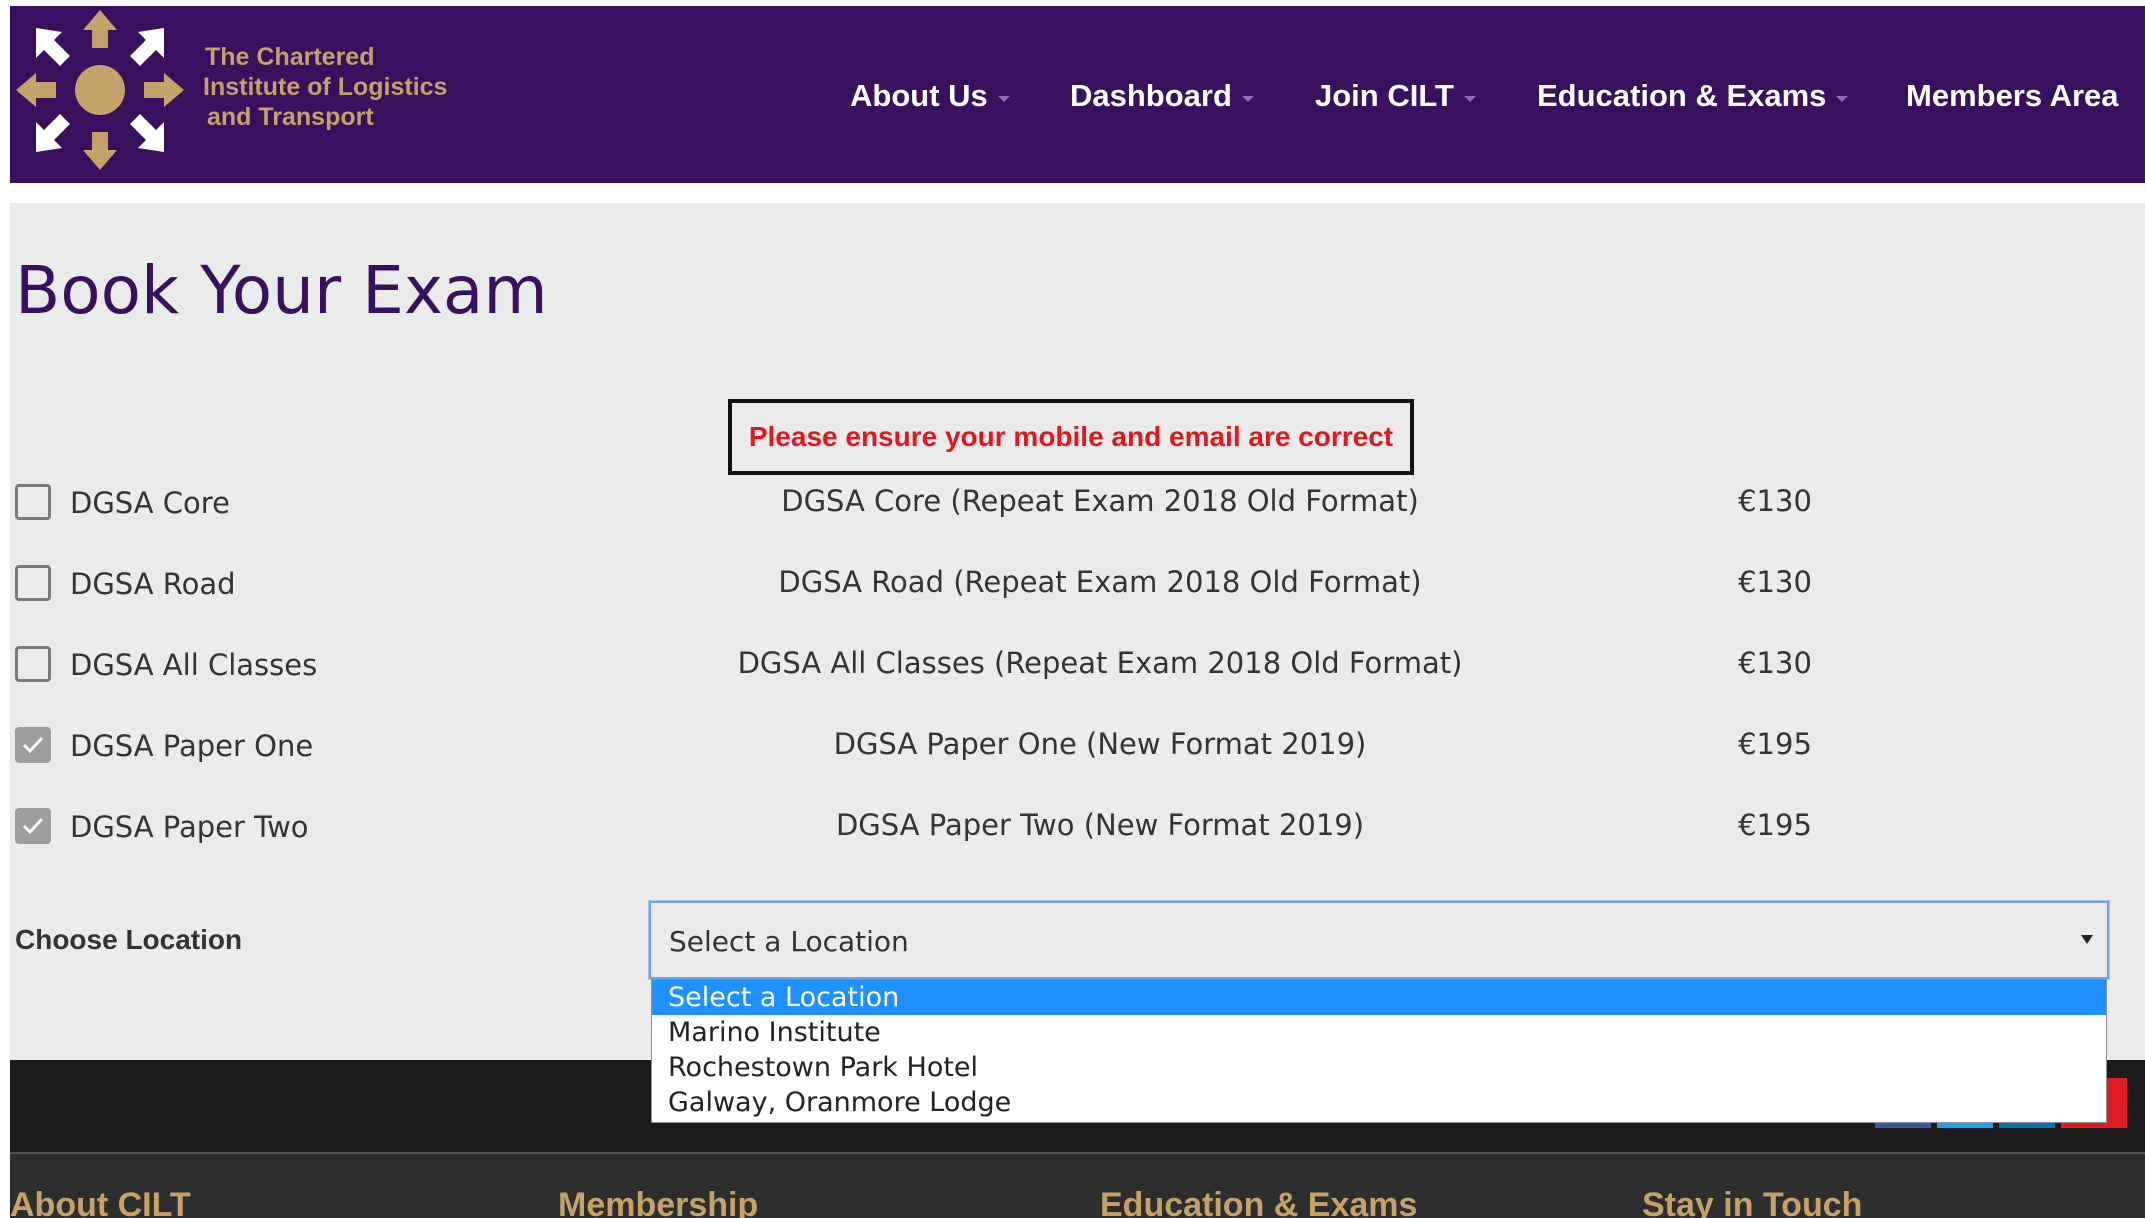 This screenshot has height=1218, width=2145. I want to click on location-option: Galway, Oranmore Lodge, so click(1379, 1102).